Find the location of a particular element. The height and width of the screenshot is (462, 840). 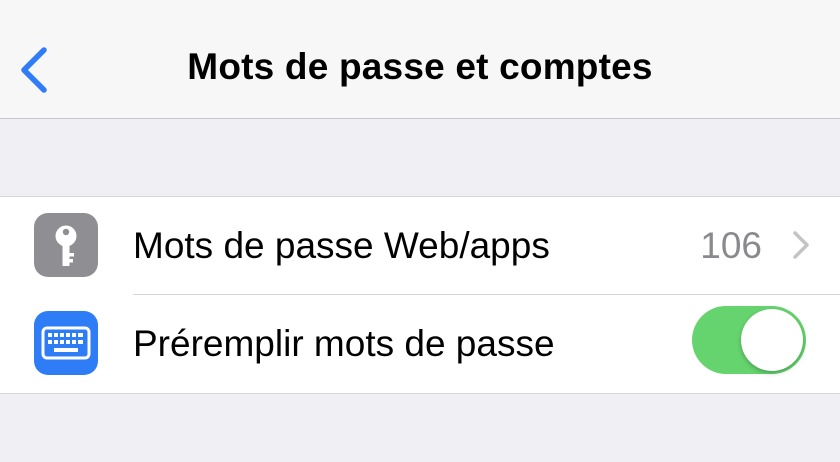

passwords-count: 106 is located at coordinates (731, 245).